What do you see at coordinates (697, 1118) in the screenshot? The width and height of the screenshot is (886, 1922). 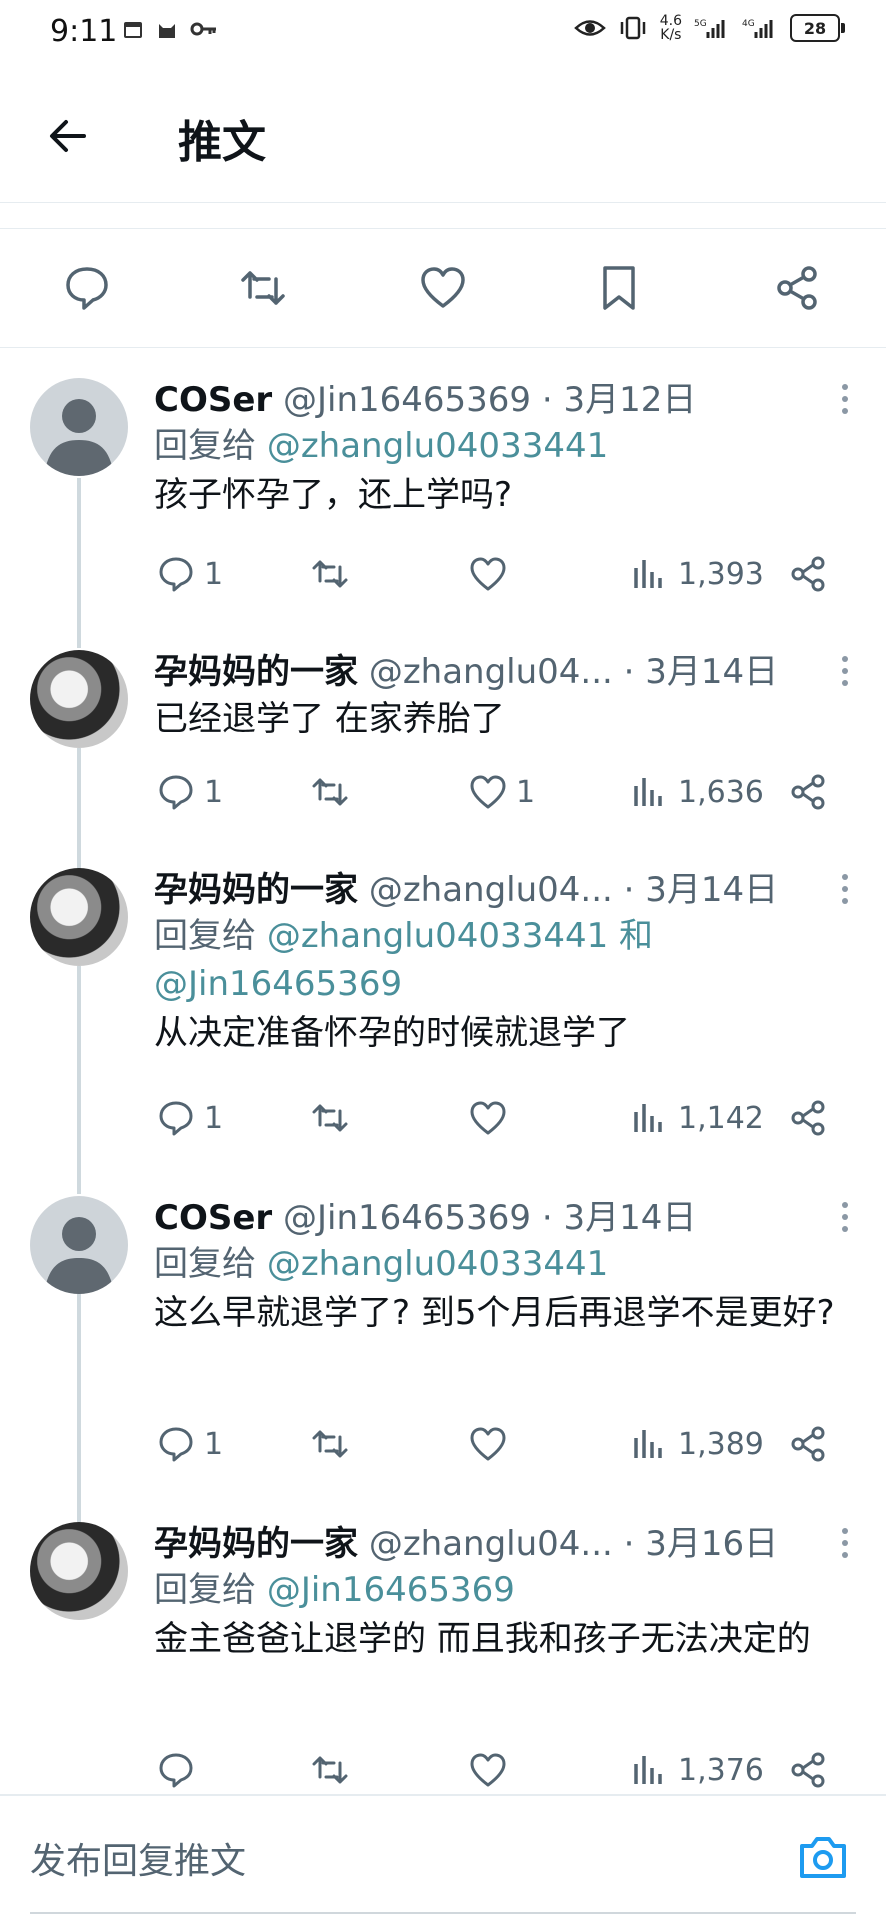 I see `views-button: 1,142` at bounding box center [697, 1118].